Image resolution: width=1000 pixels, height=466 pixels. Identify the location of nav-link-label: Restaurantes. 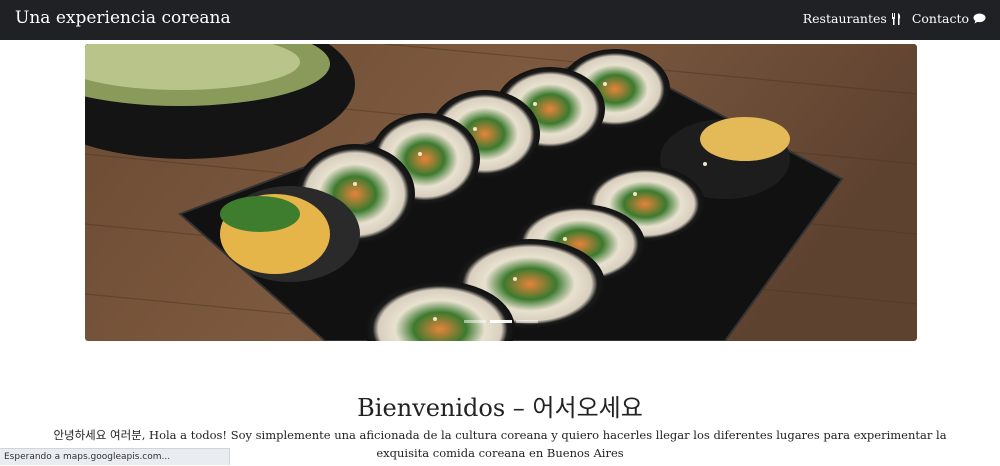
(845, 18).